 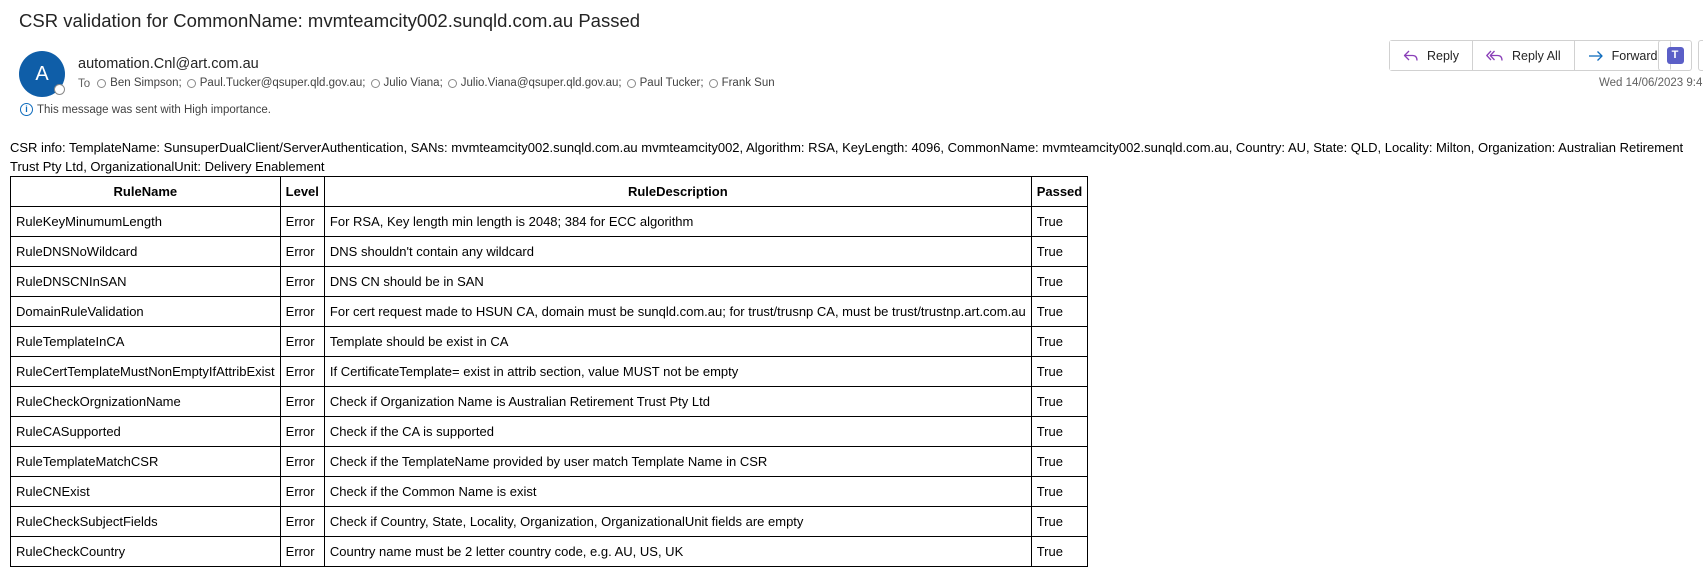 I want to click on message-actions: Reply Reply All Forward, so click(x=1530, y=55).